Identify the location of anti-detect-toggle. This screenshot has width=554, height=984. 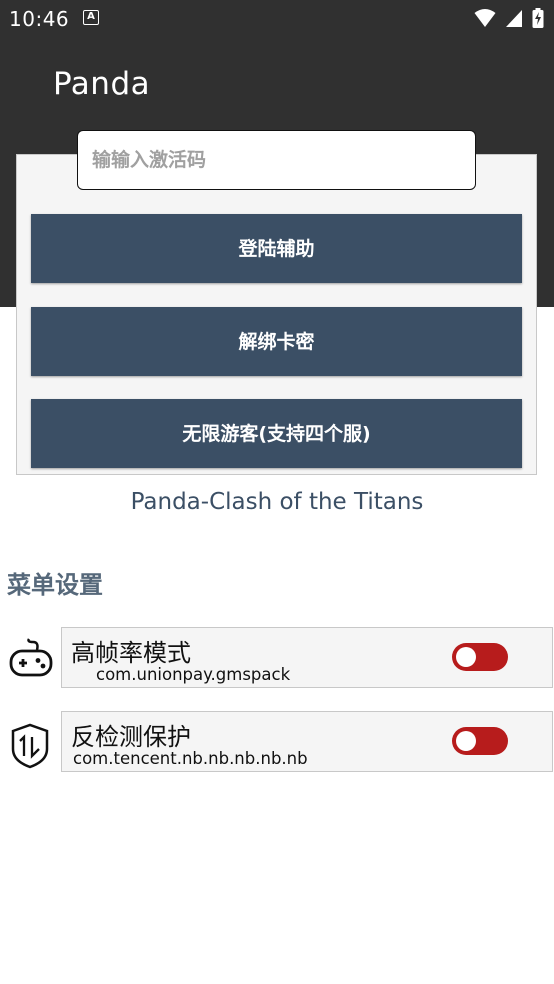
(480, 741).